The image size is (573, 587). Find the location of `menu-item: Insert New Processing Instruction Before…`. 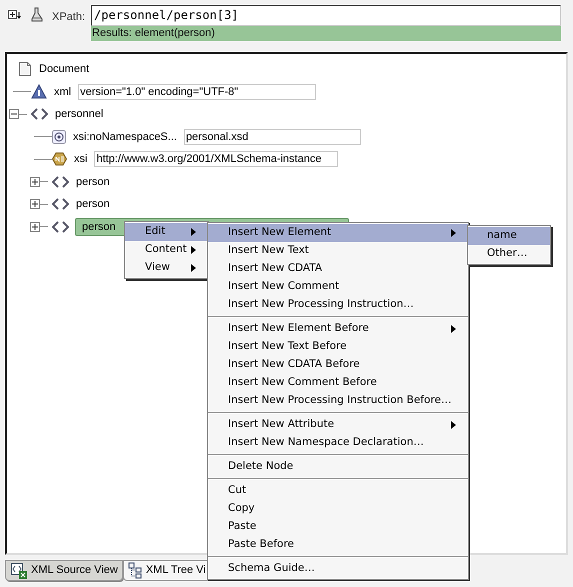

menu-item: Insert New Processing Instruction Before… is located at coordinates (338, 401).